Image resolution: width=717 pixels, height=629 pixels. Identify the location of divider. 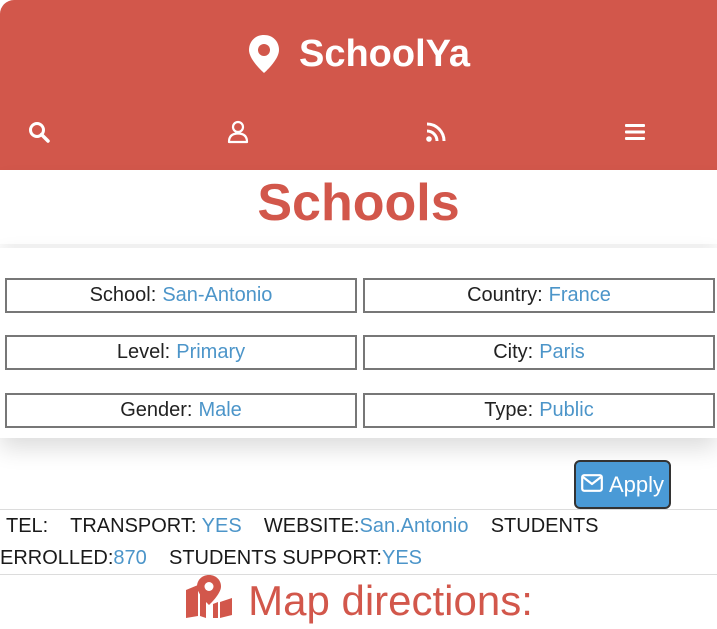
(358, 574).